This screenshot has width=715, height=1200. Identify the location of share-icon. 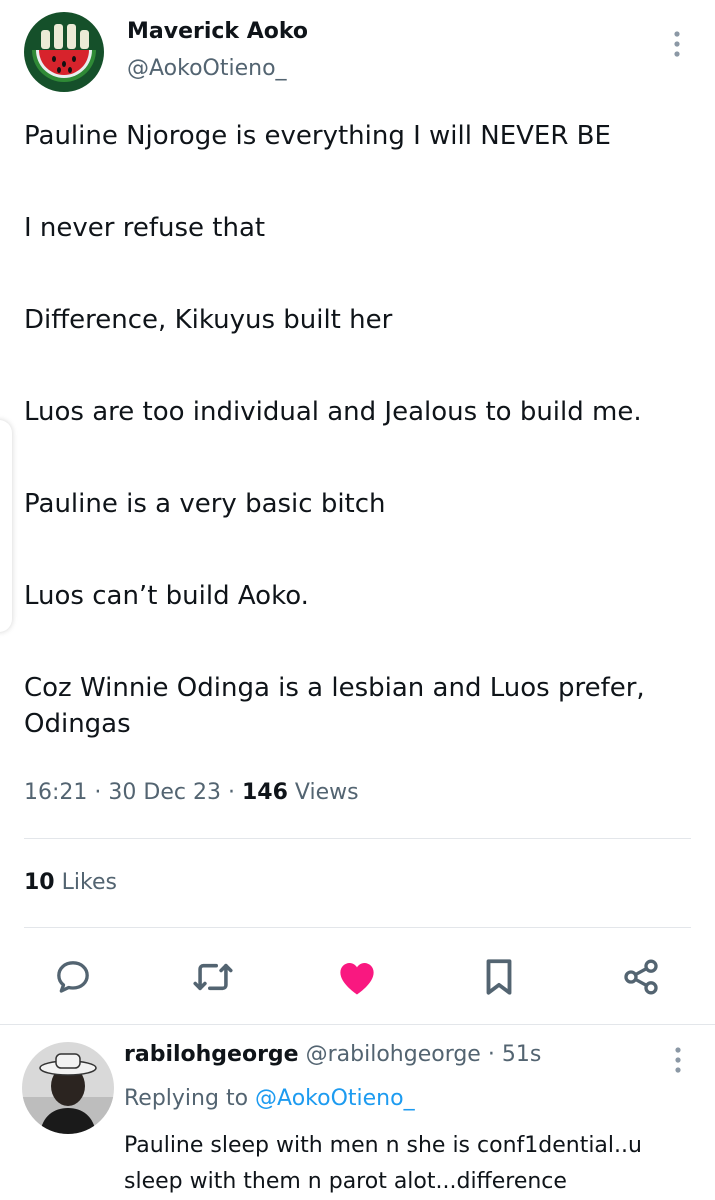
(641, 977).